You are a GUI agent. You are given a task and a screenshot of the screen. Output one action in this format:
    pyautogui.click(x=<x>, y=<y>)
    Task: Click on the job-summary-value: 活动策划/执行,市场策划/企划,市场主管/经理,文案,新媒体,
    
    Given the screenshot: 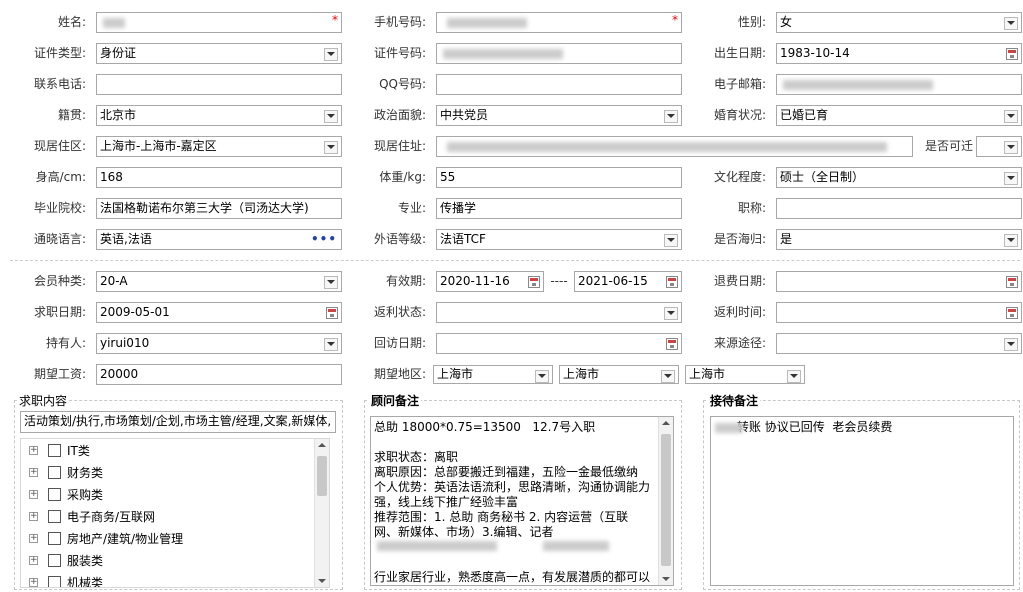 What is the action you would take?
    pyautogui.click(x=178, y=421)
    